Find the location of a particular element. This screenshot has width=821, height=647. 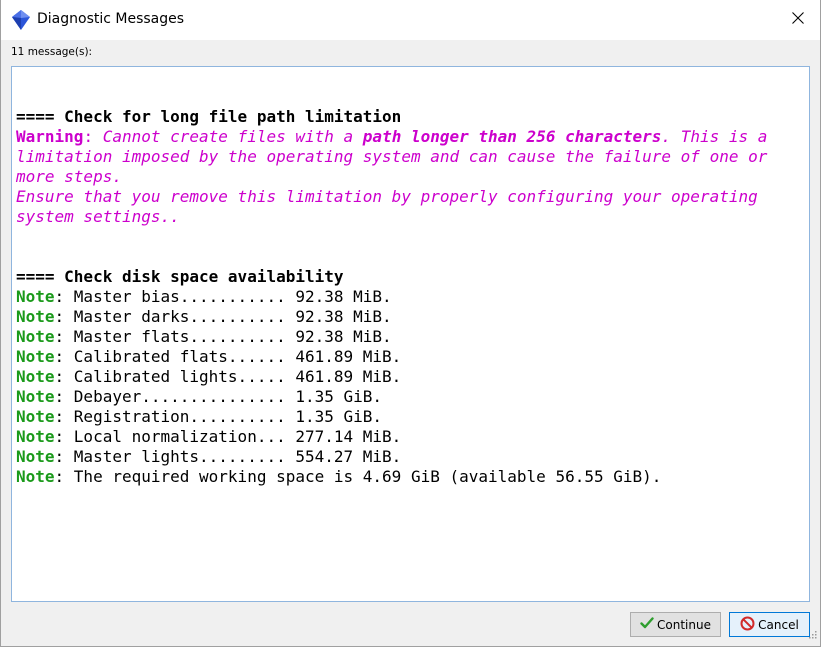

continue-button: Continue is located at coordinates (675, 624).